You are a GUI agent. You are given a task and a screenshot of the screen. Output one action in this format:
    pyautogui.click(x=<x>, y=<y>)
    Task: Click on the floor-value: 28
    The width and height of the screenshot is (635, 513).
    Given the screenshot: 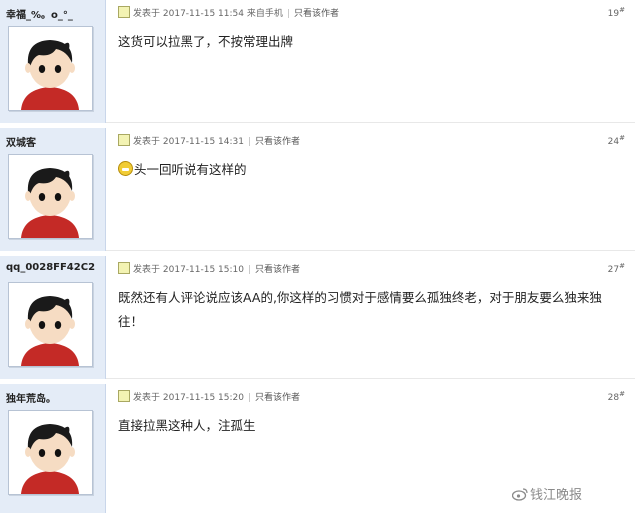 What is the action you would take?
    pyautogui.click(x=613, y=398)
    